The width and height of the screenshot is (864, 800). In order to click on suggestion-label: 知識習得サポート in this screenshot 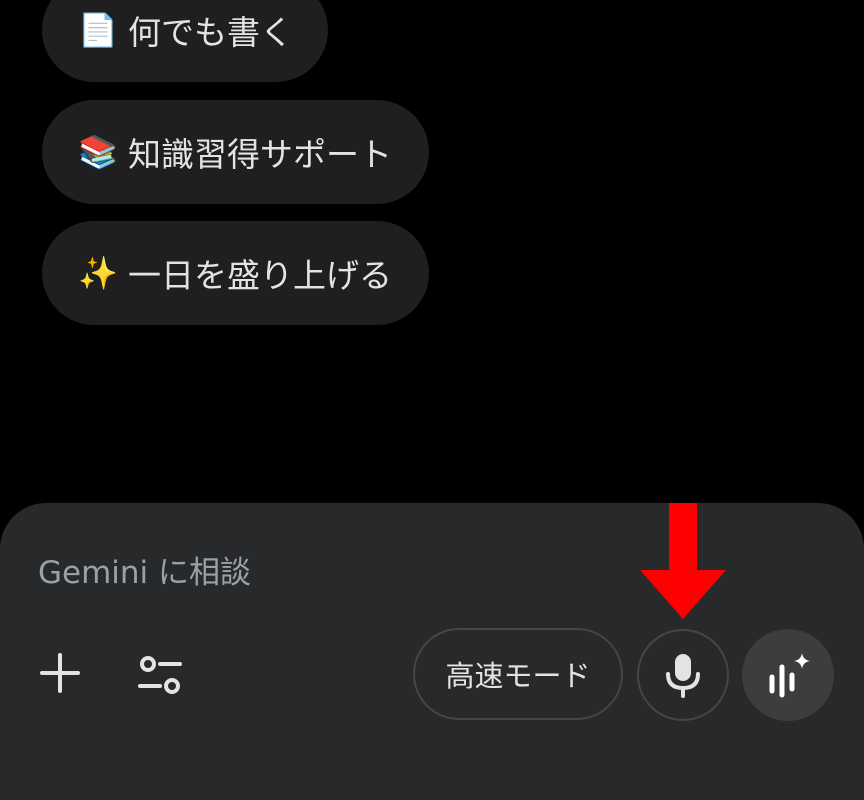, I will do `click(260, 154)`.